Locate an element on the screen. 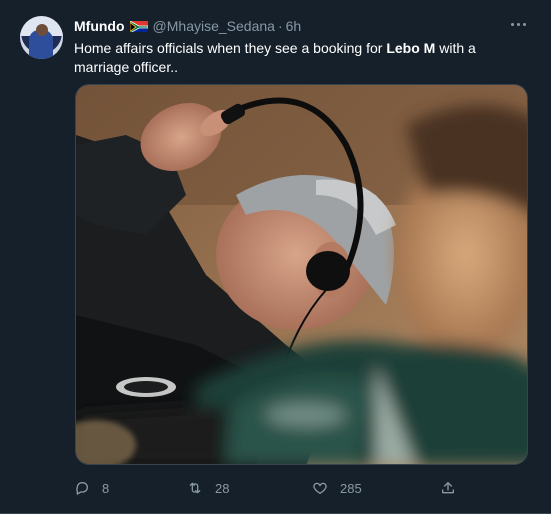 Image resolution: width=551 pixels, height=514 pixels. retweet-icon is located at coordinates (195, 488).